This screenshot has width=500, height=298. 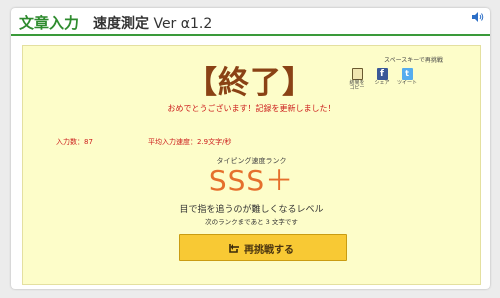 What do you see at coordinates (74, 142) in the screenshot?
I see `input-count: 入力数：87` at bounding box center [74, 142].